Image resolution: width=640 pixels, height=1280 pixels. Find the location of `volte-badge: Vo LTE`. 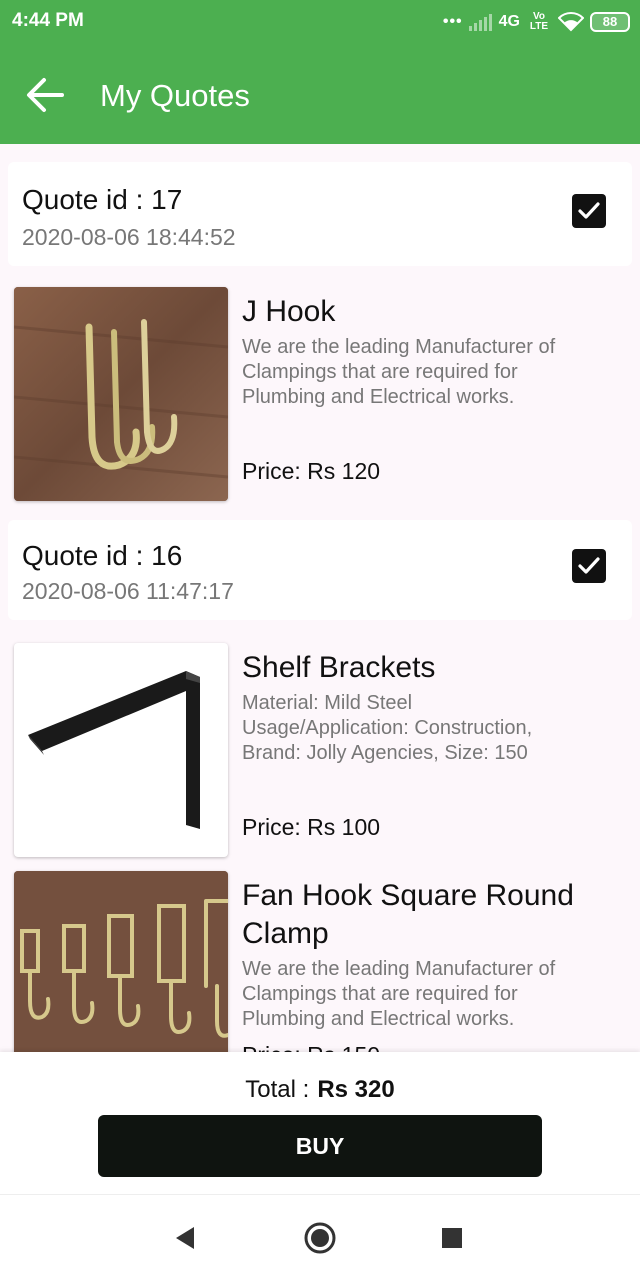

volte-badge: Vo LTE is located at coordinates (539, 21).